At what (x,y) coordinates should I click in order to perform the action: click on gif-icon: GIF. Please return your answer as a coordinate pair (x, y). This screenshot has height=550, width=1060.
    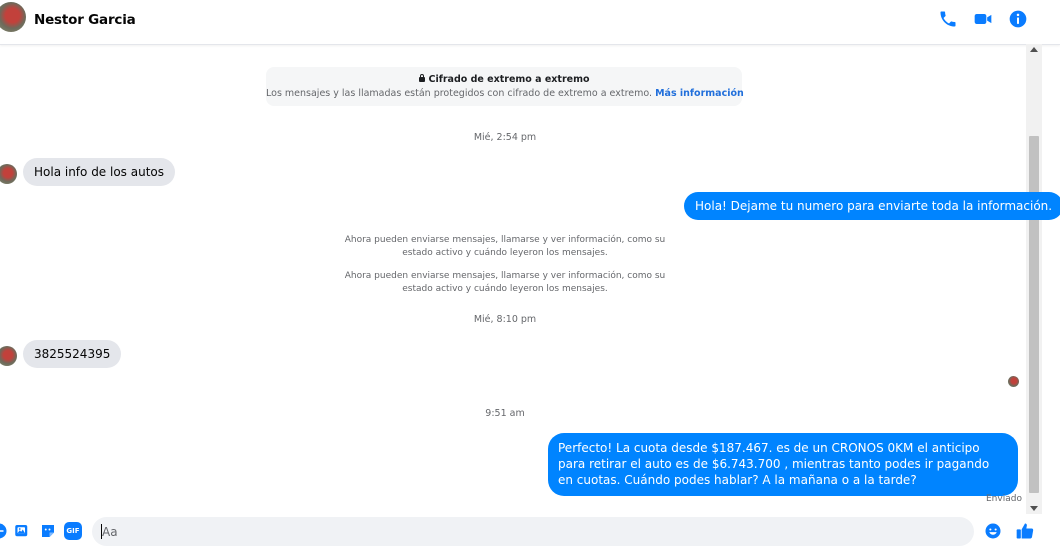
    Looking at the image, I should click on (73, 531).